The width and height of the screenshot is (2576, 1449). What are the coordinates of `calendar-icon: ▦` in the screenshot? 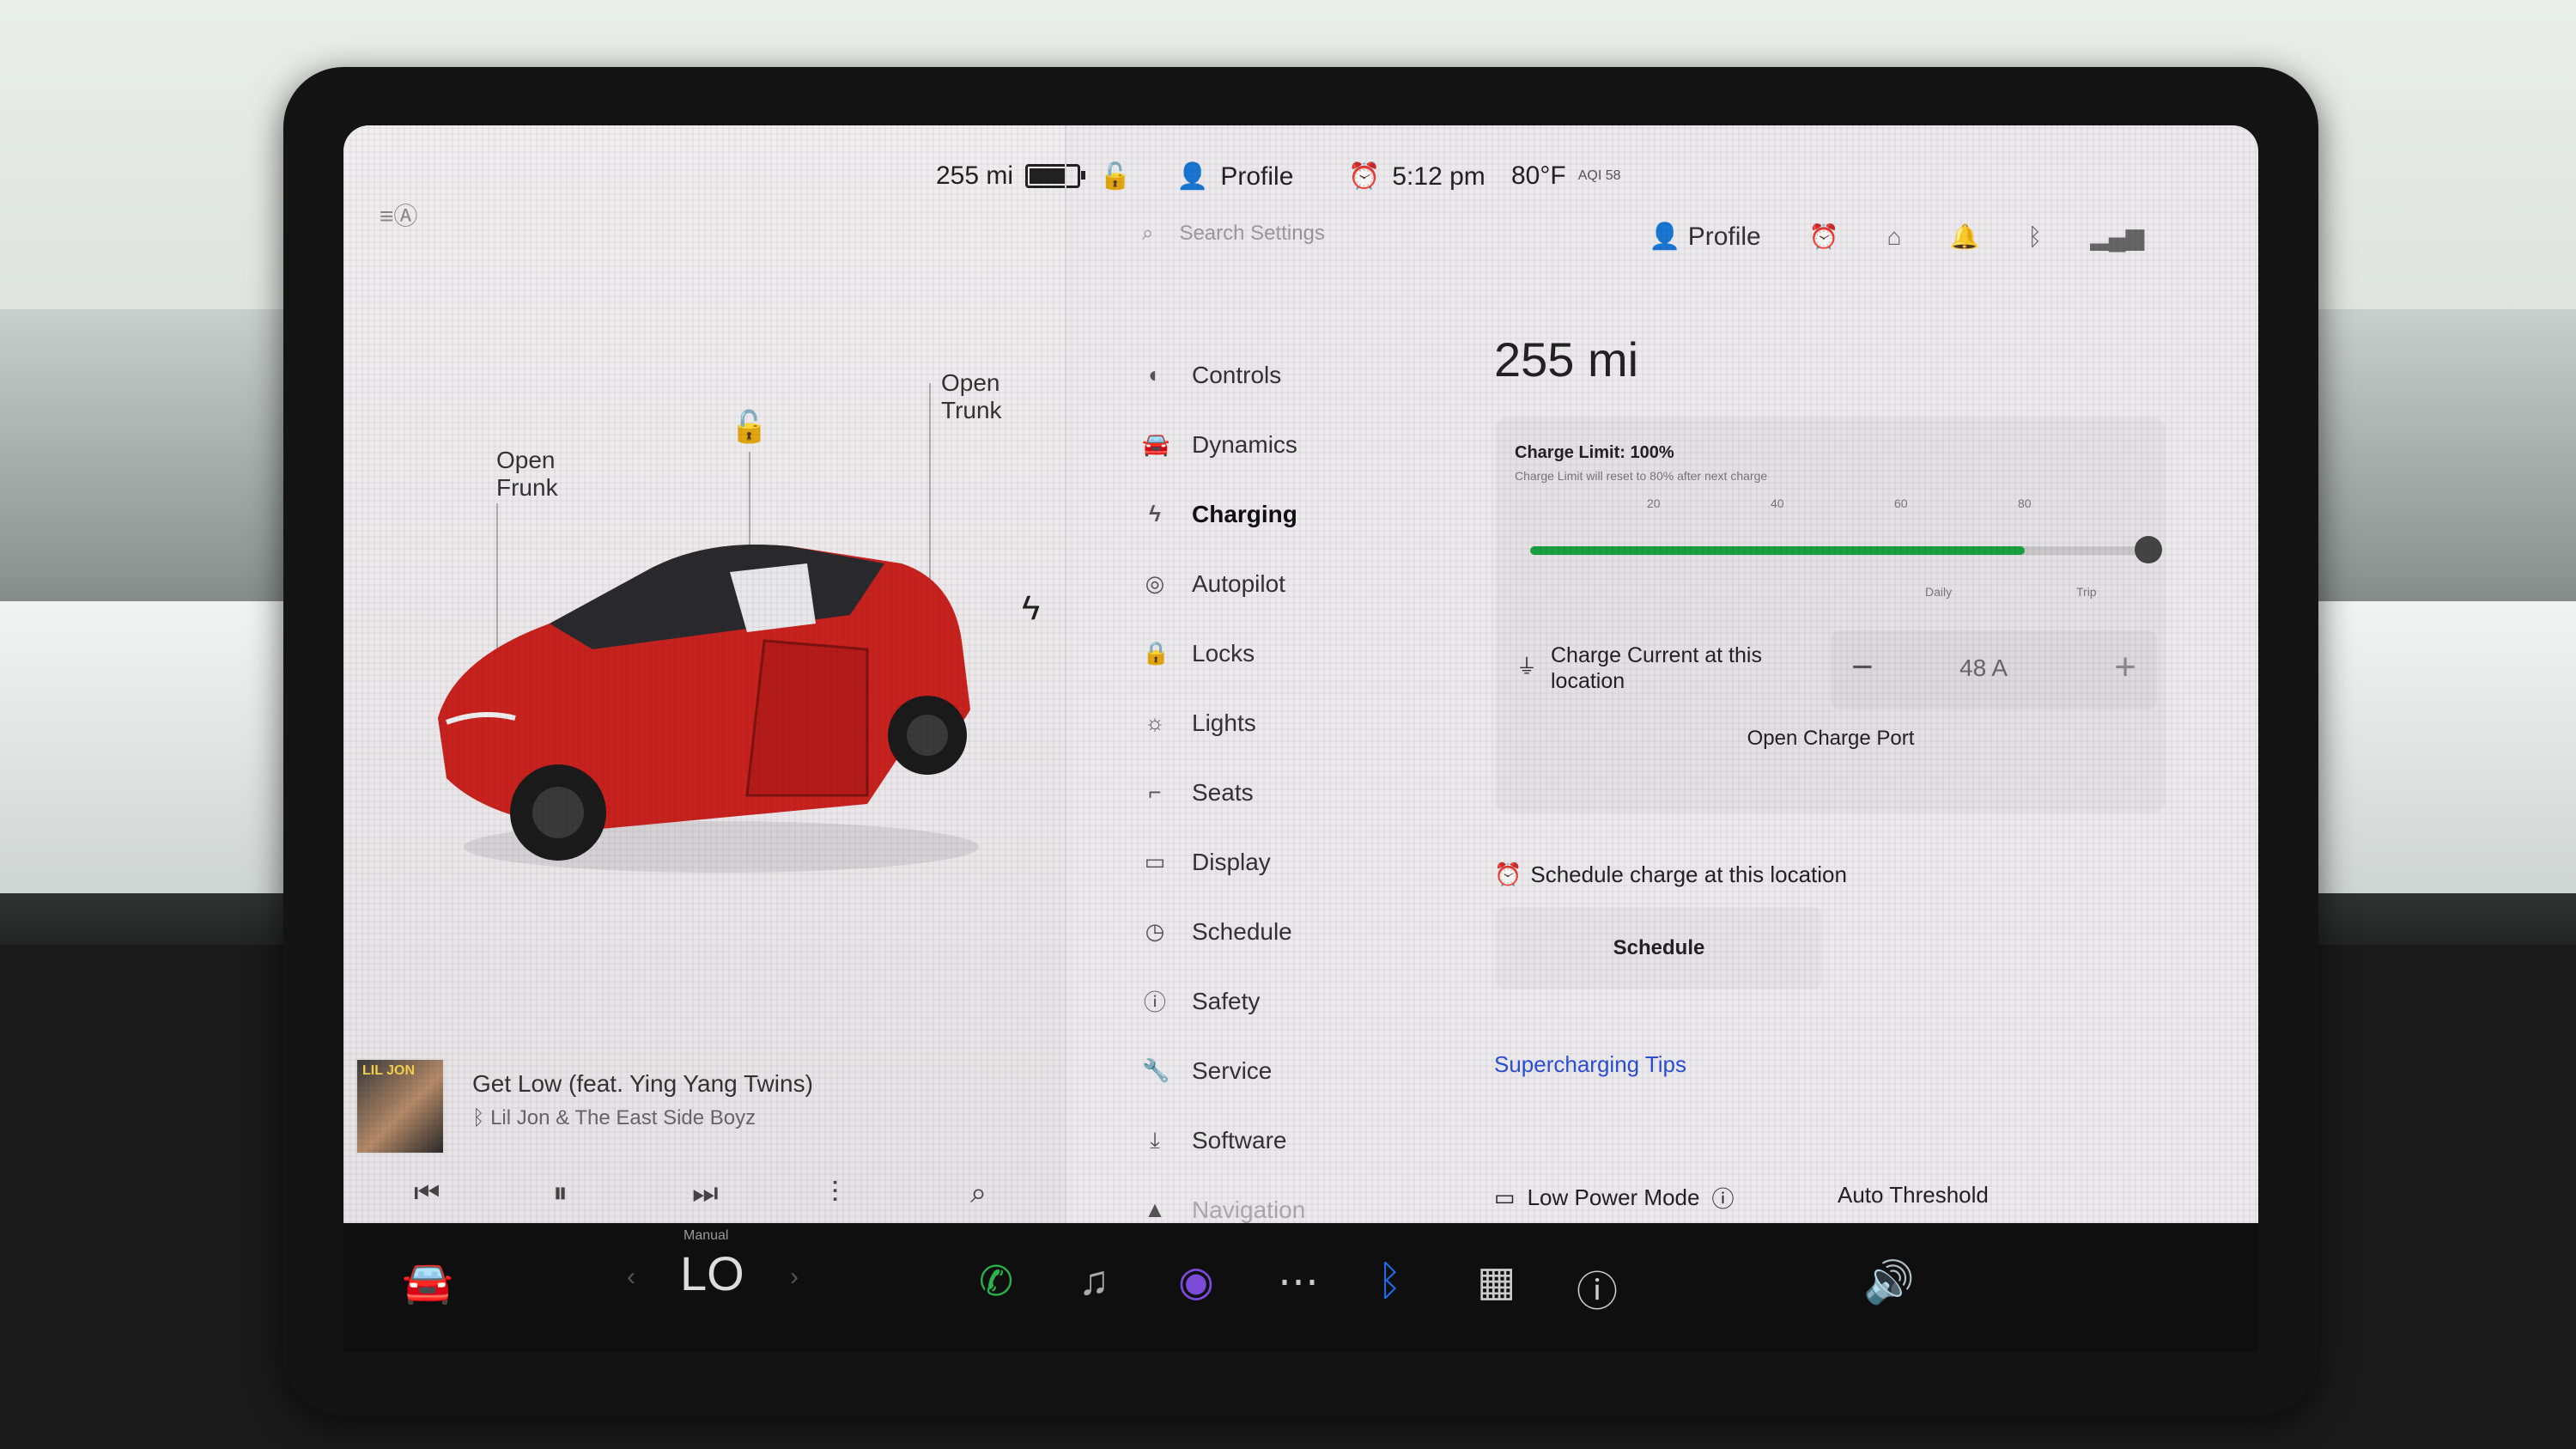 It's located at (1496, 1281).